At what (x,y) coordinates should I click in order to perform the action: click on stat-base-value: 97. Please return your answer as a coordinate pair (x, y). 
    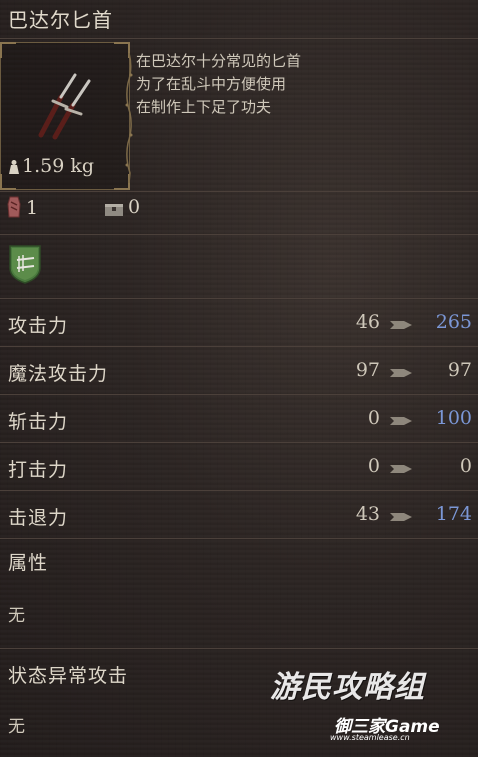
    Looking at the image, I should click on (367, 370).